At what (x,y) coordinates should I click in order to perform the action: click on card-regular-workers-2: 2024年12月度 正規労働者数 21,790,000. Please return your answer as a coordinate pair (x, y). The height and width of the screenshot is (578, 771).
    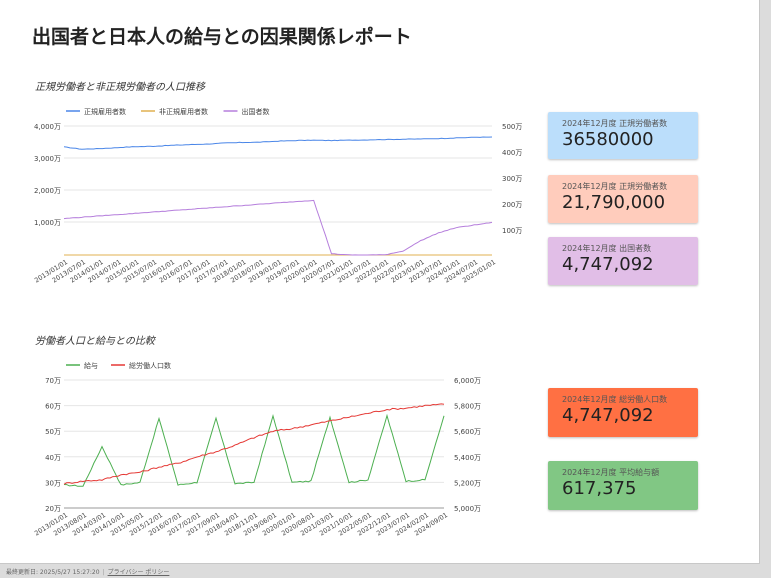
    Looking at the image, I should click on (623, 199).